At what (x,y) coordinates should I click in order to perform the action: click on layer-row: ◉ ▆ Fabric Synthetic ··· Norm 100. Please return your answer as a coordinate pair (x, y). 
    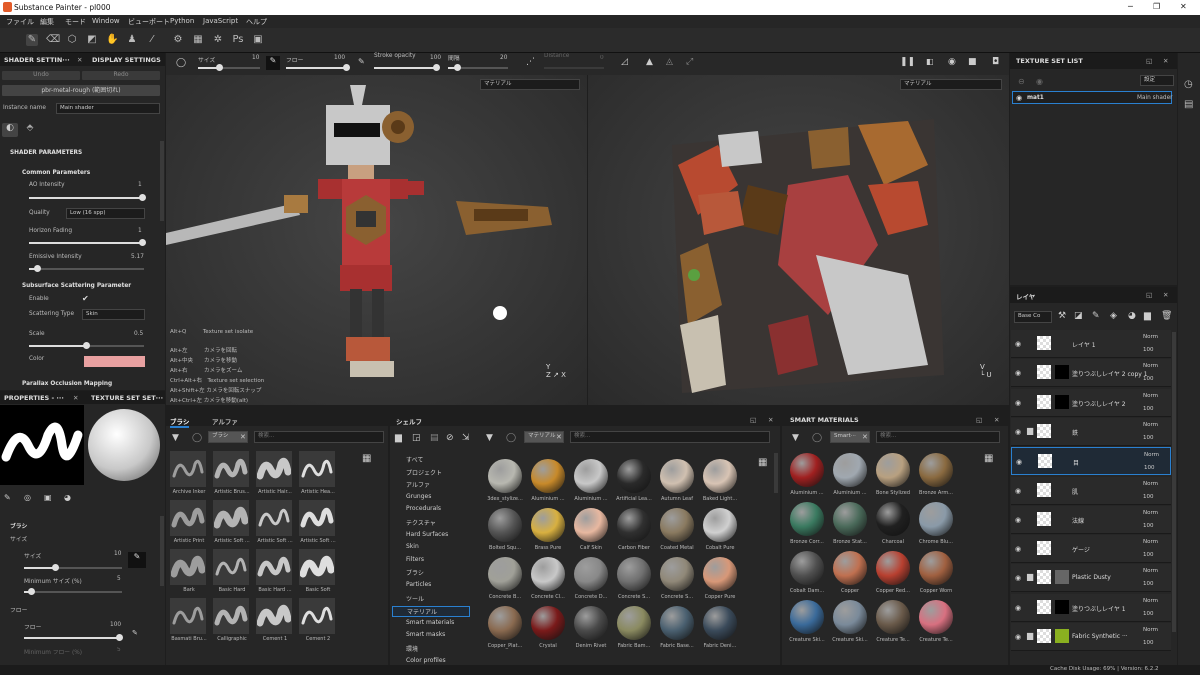
    Looking at the image, I should click on (1091, 637).